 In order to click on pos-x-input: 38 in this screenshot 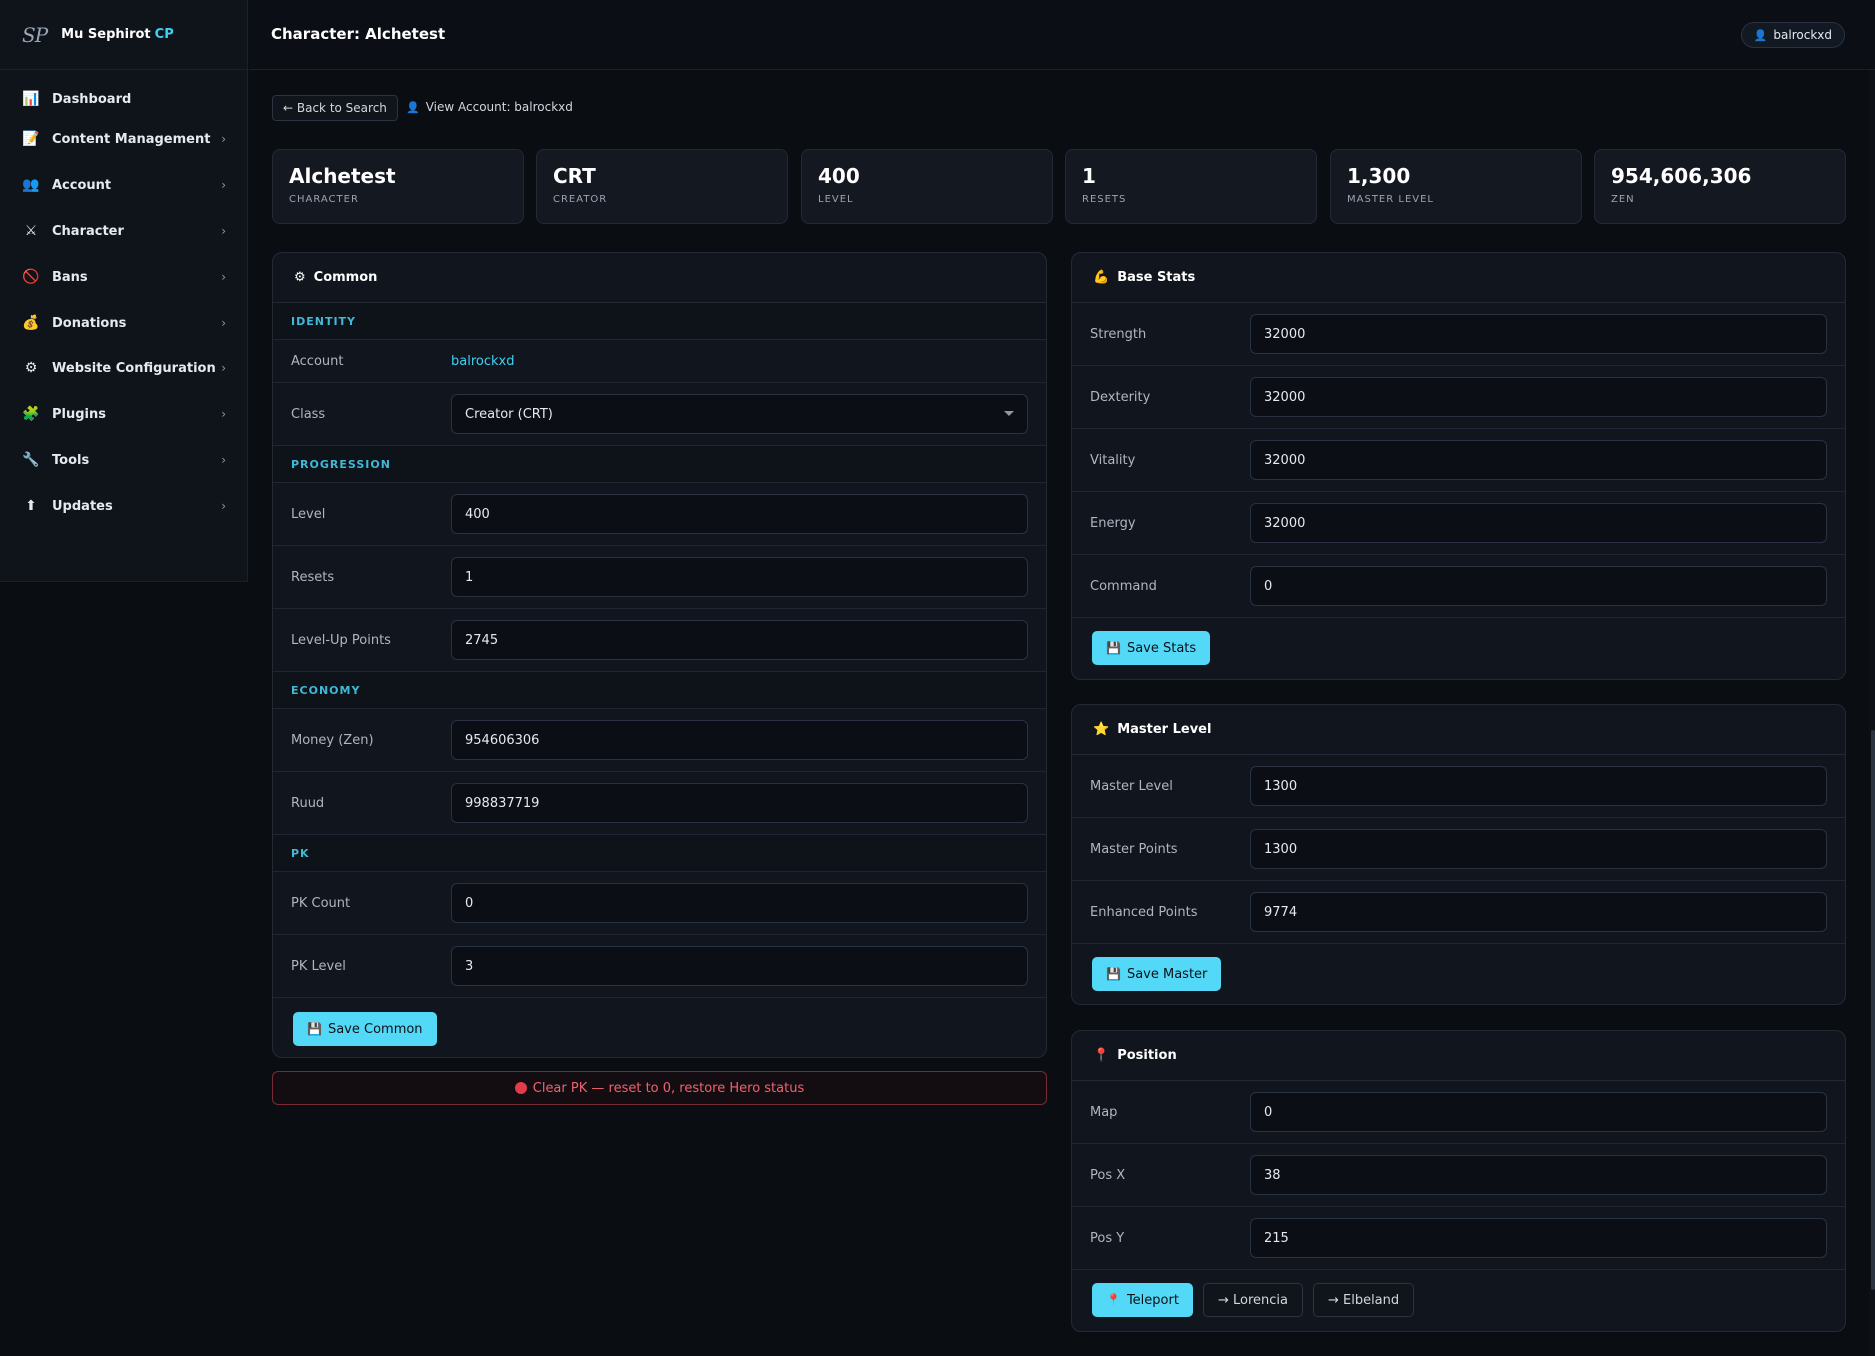, I will do `click(1538, 1175)`.